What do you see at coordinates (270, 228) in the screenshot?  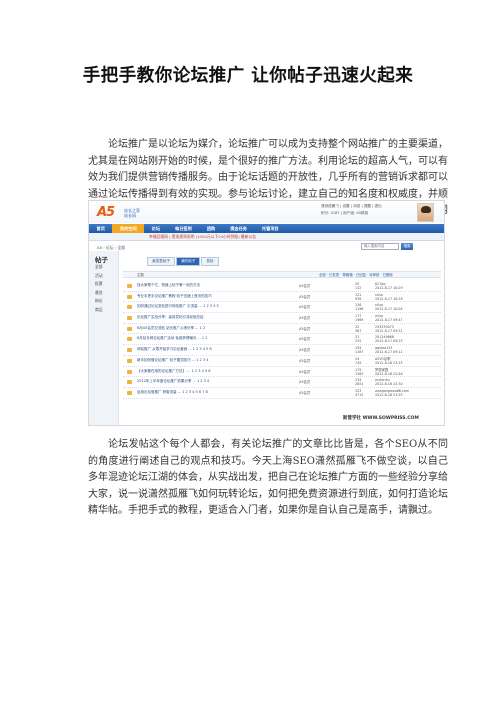 I see `nav-item-projects: 托管项目` at bounding box center [270, 228].